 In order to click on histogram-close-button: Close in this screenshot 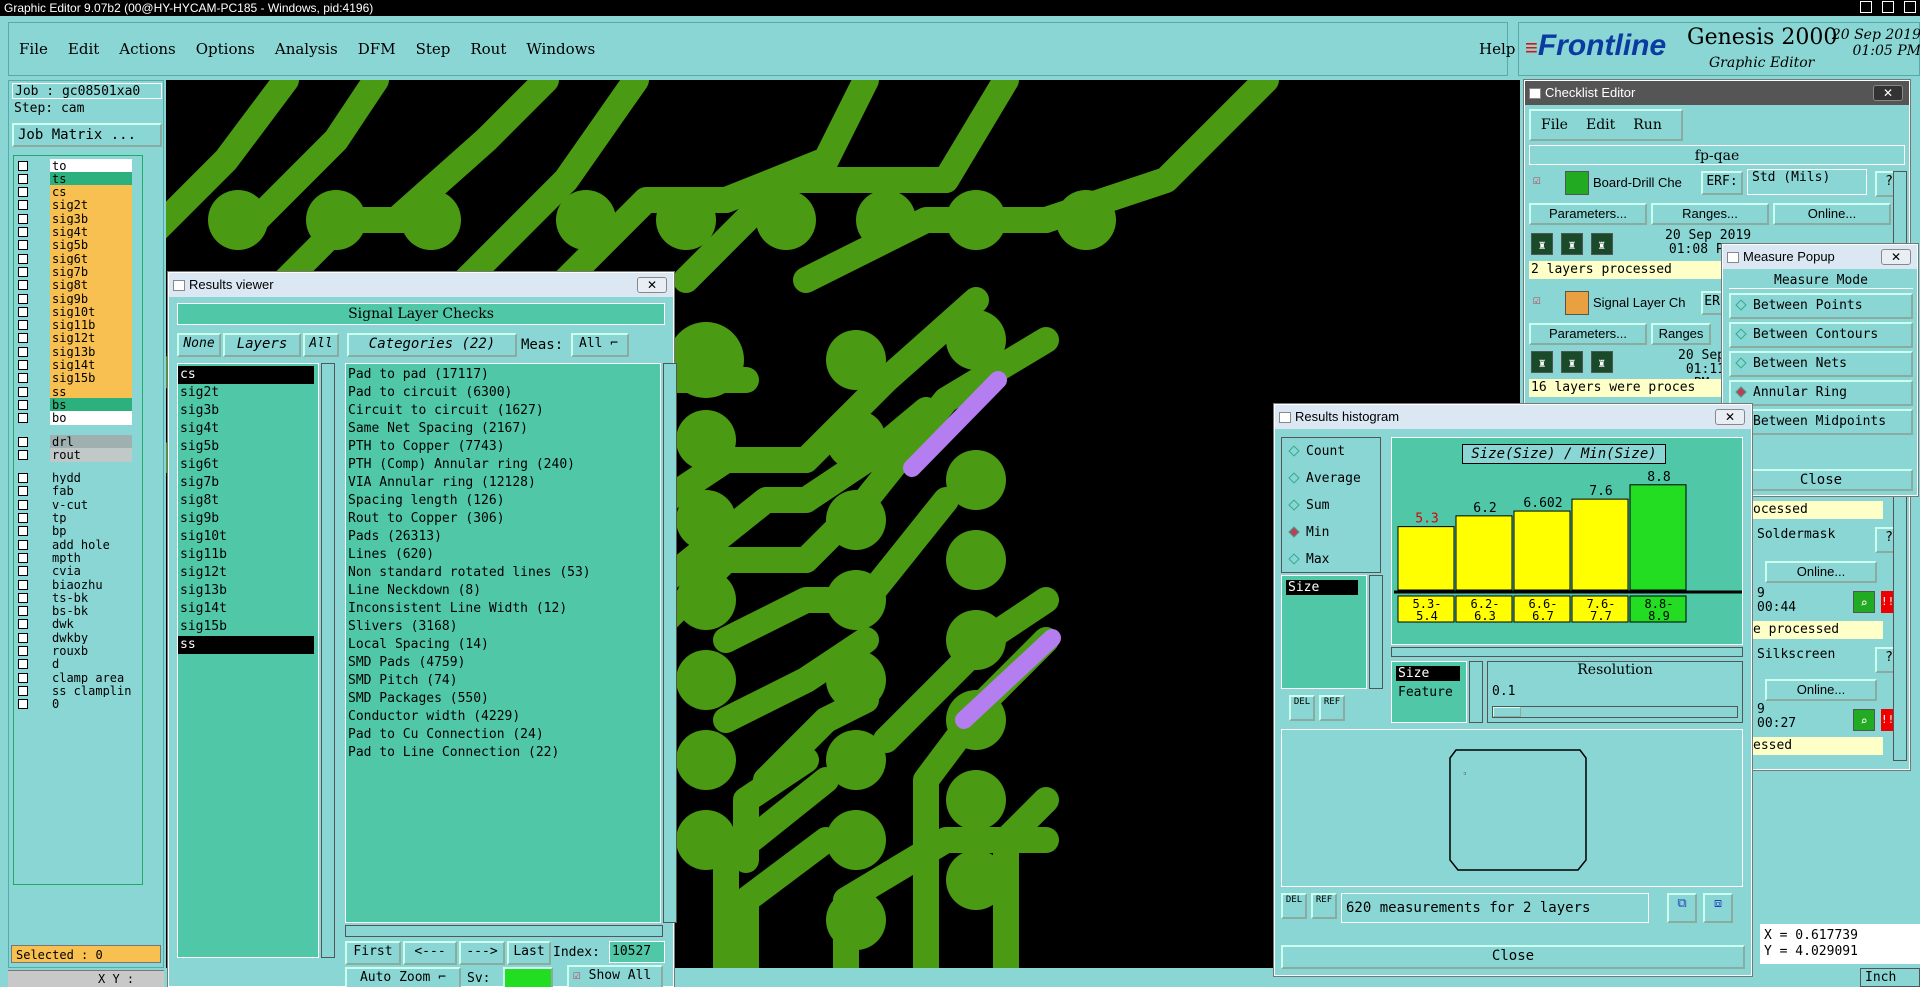, I will do `click(1513, 957)`.